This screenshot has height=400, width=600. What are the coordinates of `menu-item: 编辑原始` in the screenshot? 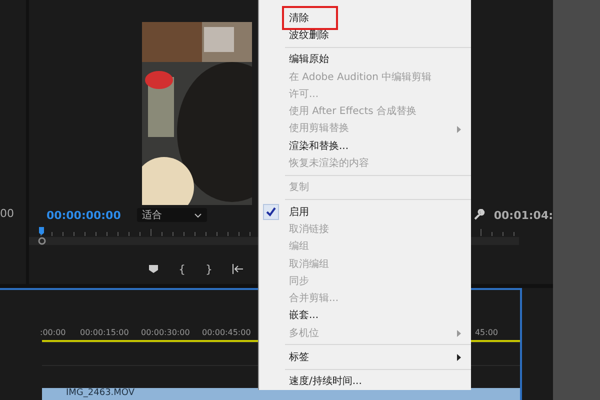 It's located at (365, 59).